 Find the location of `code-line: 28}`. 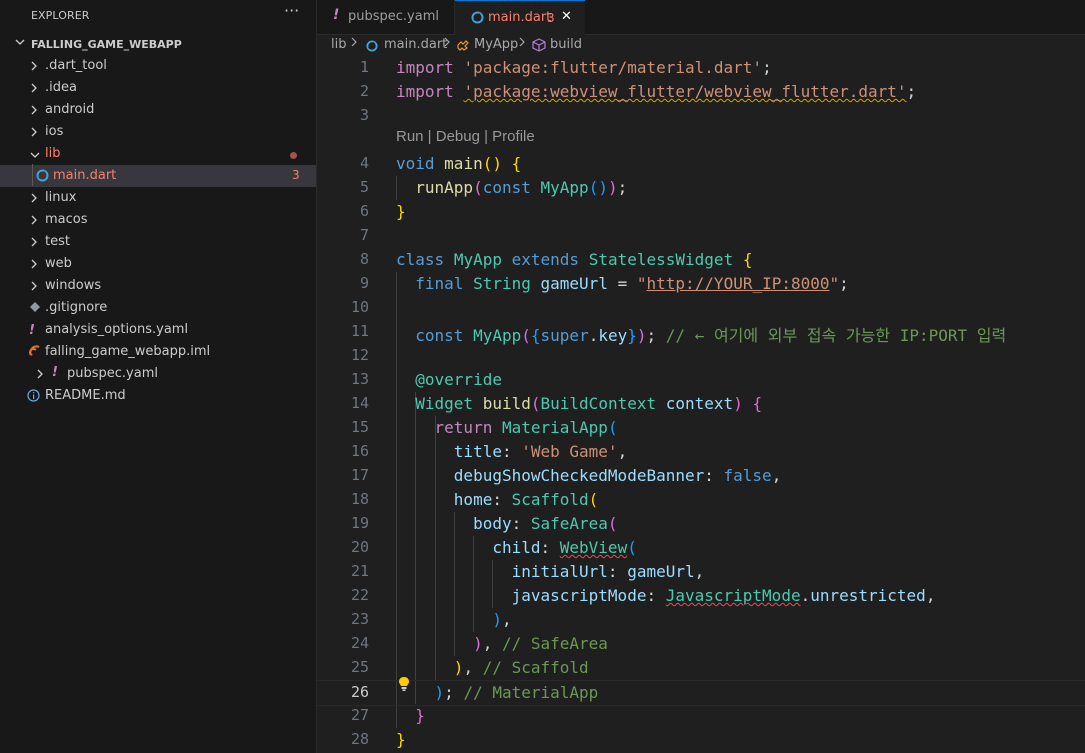

code-line: 28} is located at coordinates (701, 740).